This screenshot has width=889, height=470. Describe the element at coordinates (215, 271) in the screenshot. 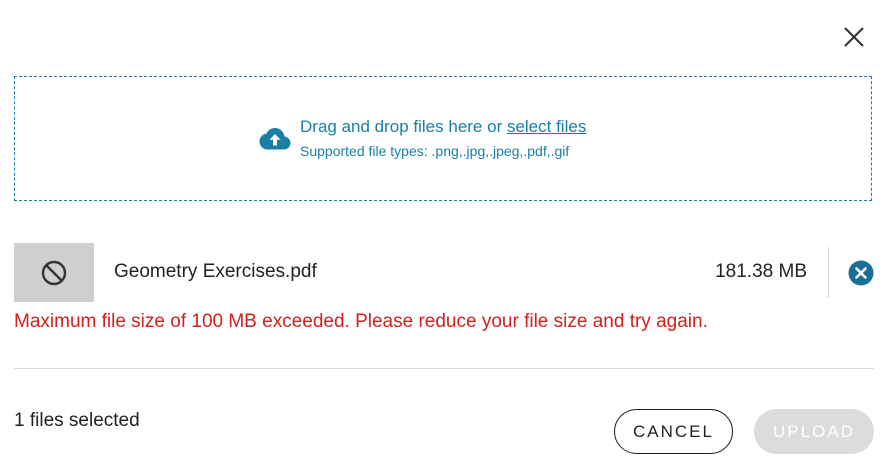

I see `file-name: Geometry Exercises.pdf` at that location.